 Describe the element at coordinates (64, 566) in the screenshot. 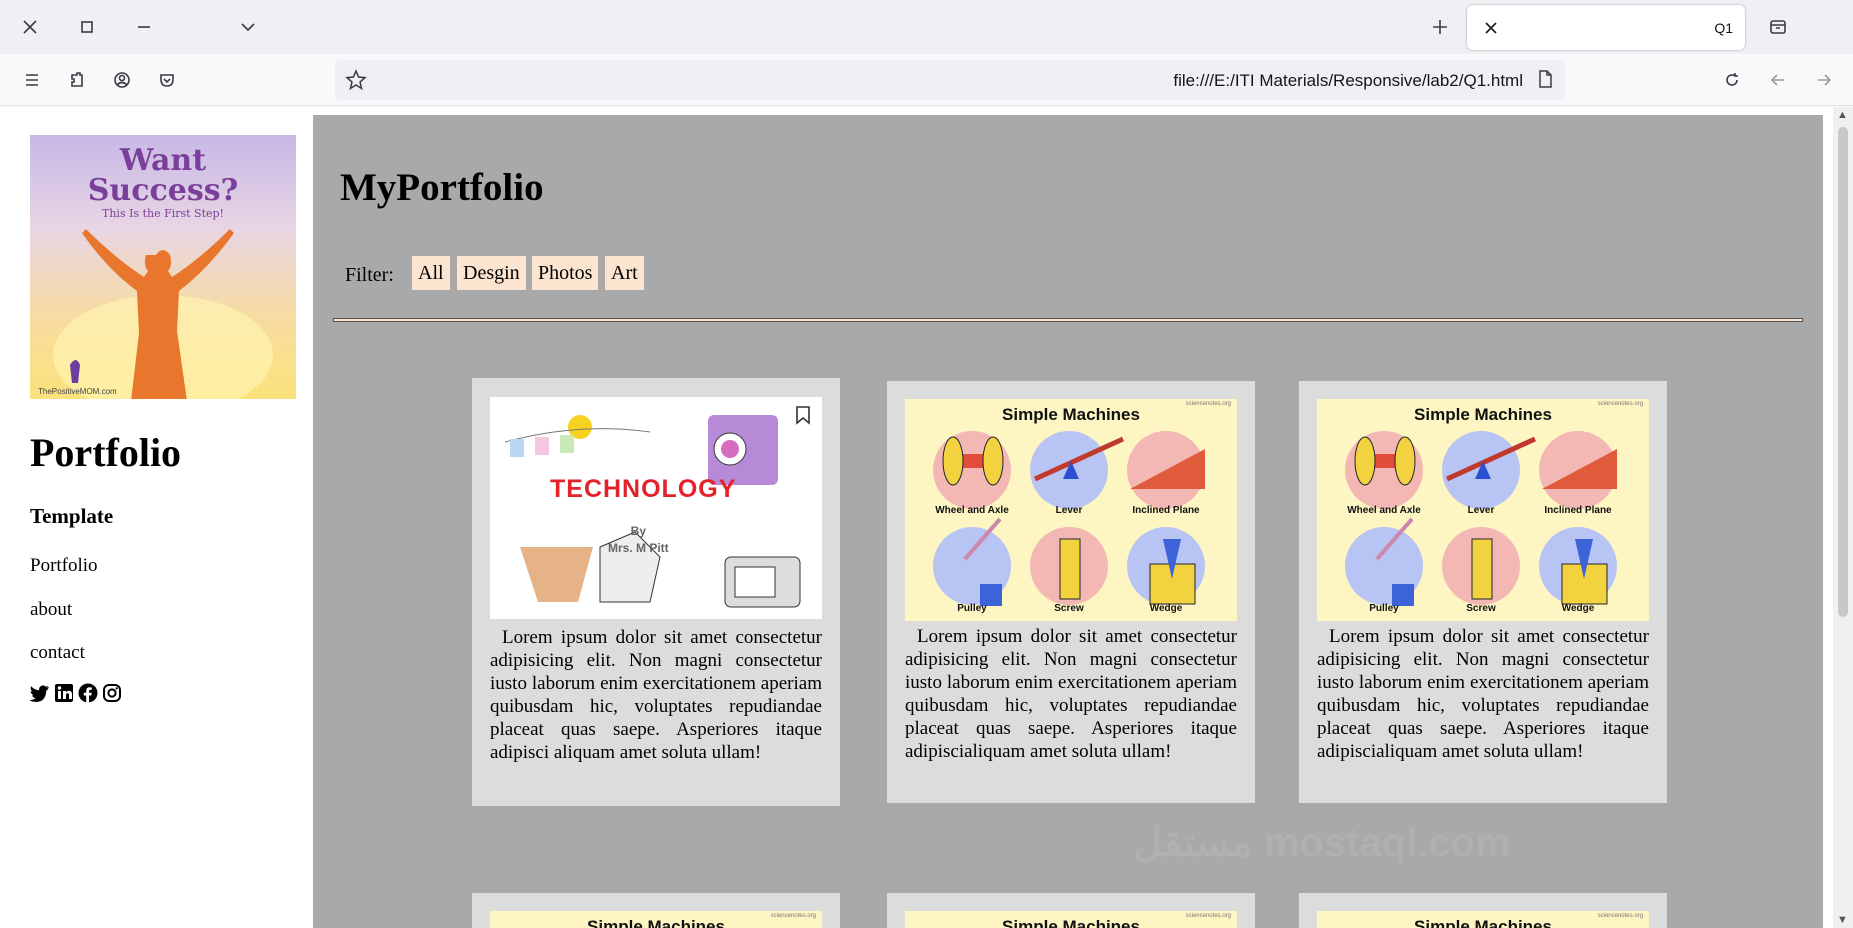

I see `sidebar-link-portfolio: Portfolio` at that location.